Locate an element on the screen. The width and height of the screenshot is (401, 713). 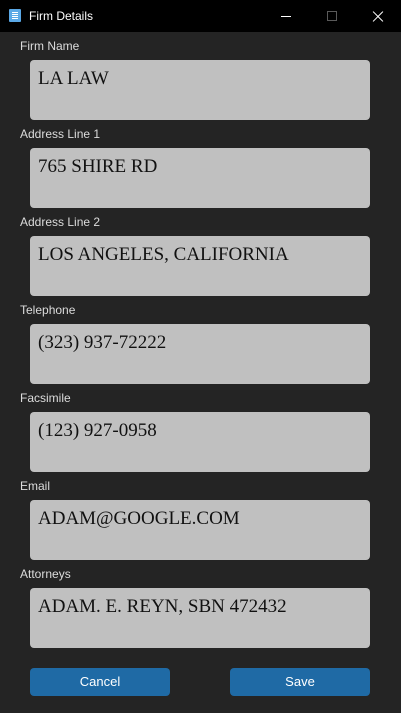
firm-name-label: Firm Name is located at coordinates (50, 46).